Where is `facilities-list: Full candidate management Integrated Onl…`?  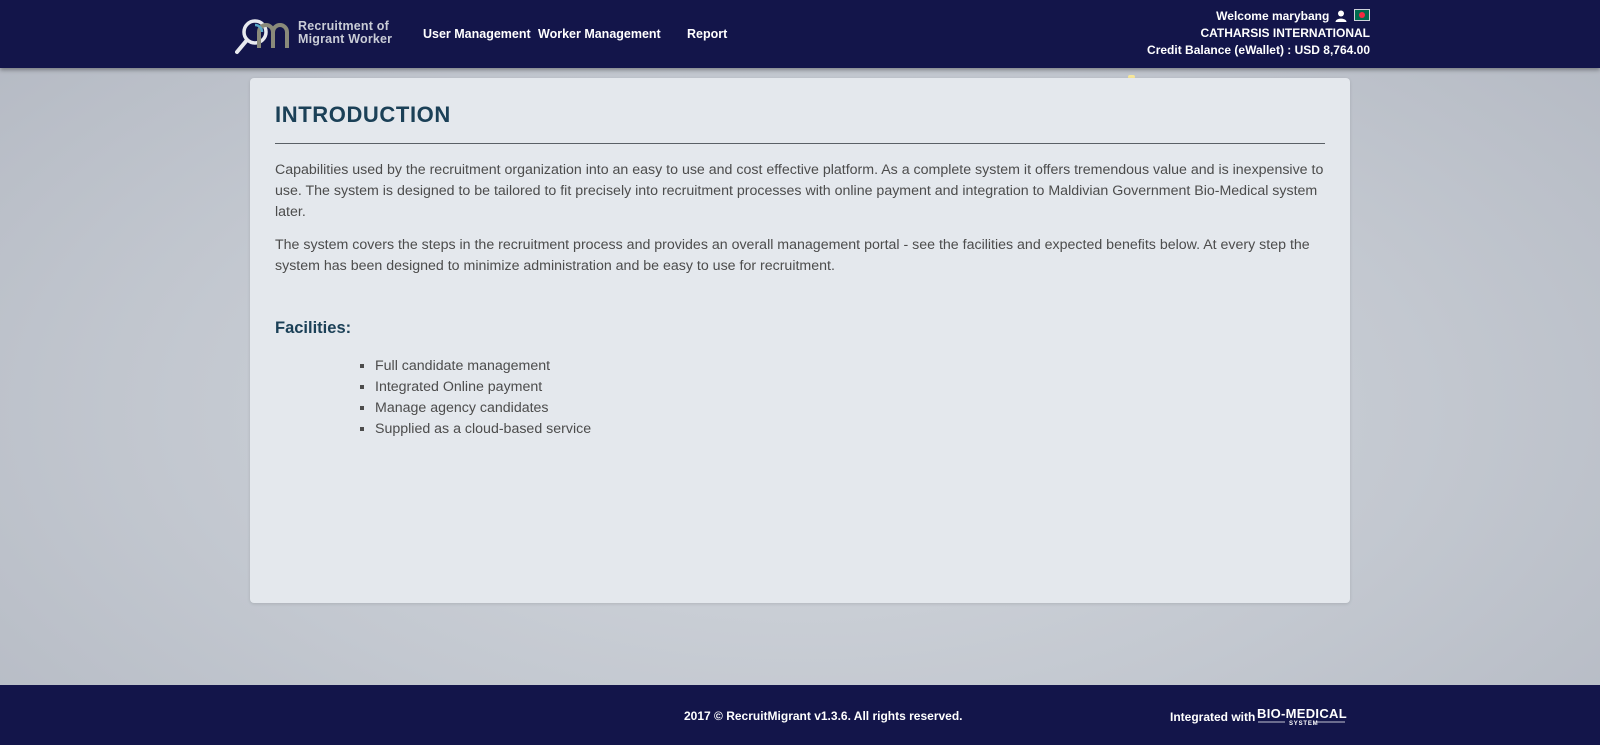 facilities-list: Full candidate management Integrated Onl… is located at coordinates (470, 398).